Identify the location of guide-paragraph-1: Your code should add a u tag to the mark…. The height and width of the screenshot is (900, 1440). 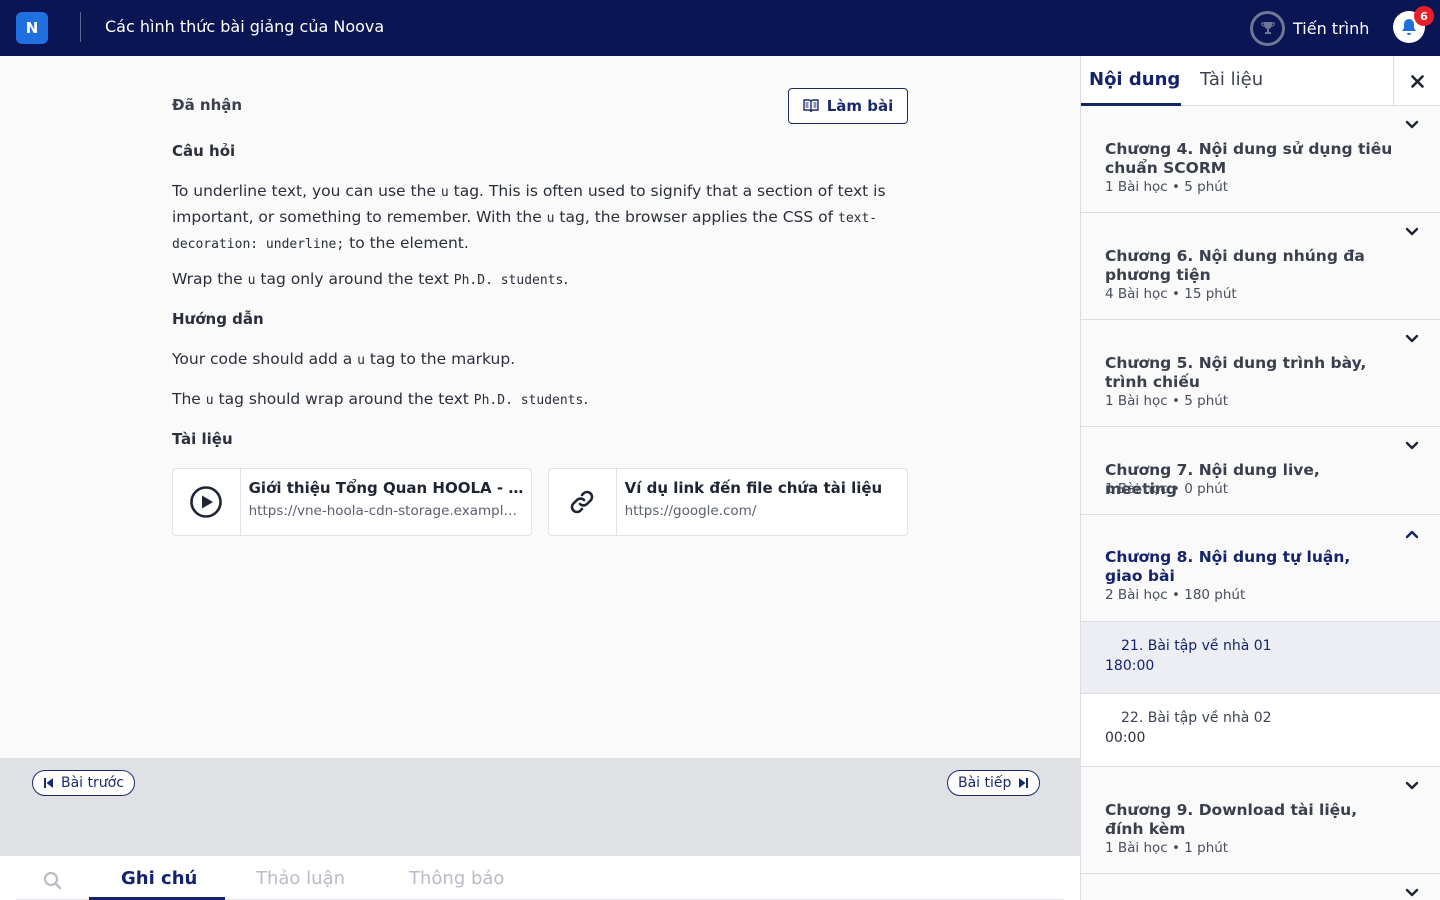
(540, 360).